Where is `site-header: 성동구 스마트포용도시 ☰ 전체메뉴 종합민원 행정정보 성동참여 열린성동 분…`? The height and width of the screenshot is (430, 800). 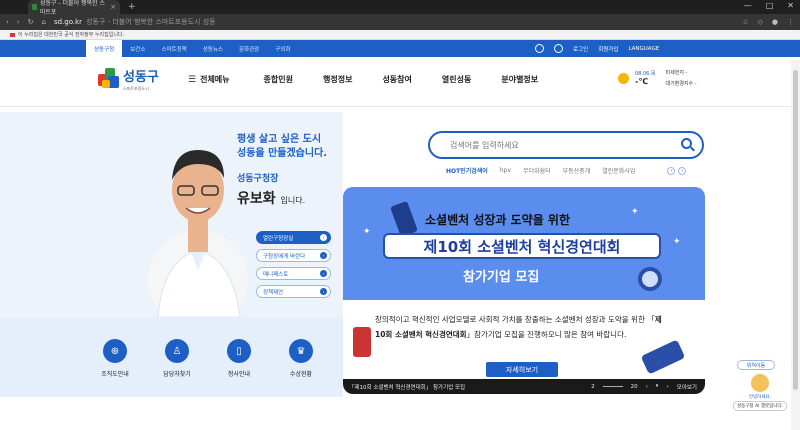
site-header: 성동구 스마트포용도시 ☰ 전체메뉴 종합민원 행정정보 성동참여 열린성동 분… is located at coordinates (400, 82).